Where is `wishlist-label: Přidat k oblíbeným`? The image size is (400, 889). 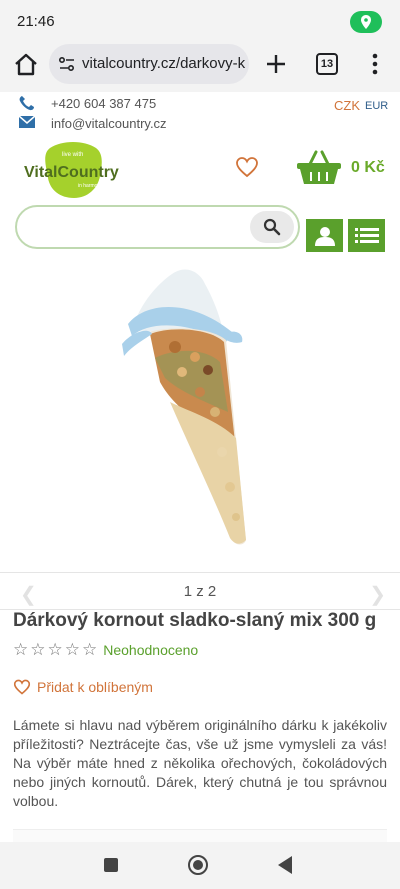 wishlist-label: Přidat k oblíbeným is located at coordinates (95, 687).